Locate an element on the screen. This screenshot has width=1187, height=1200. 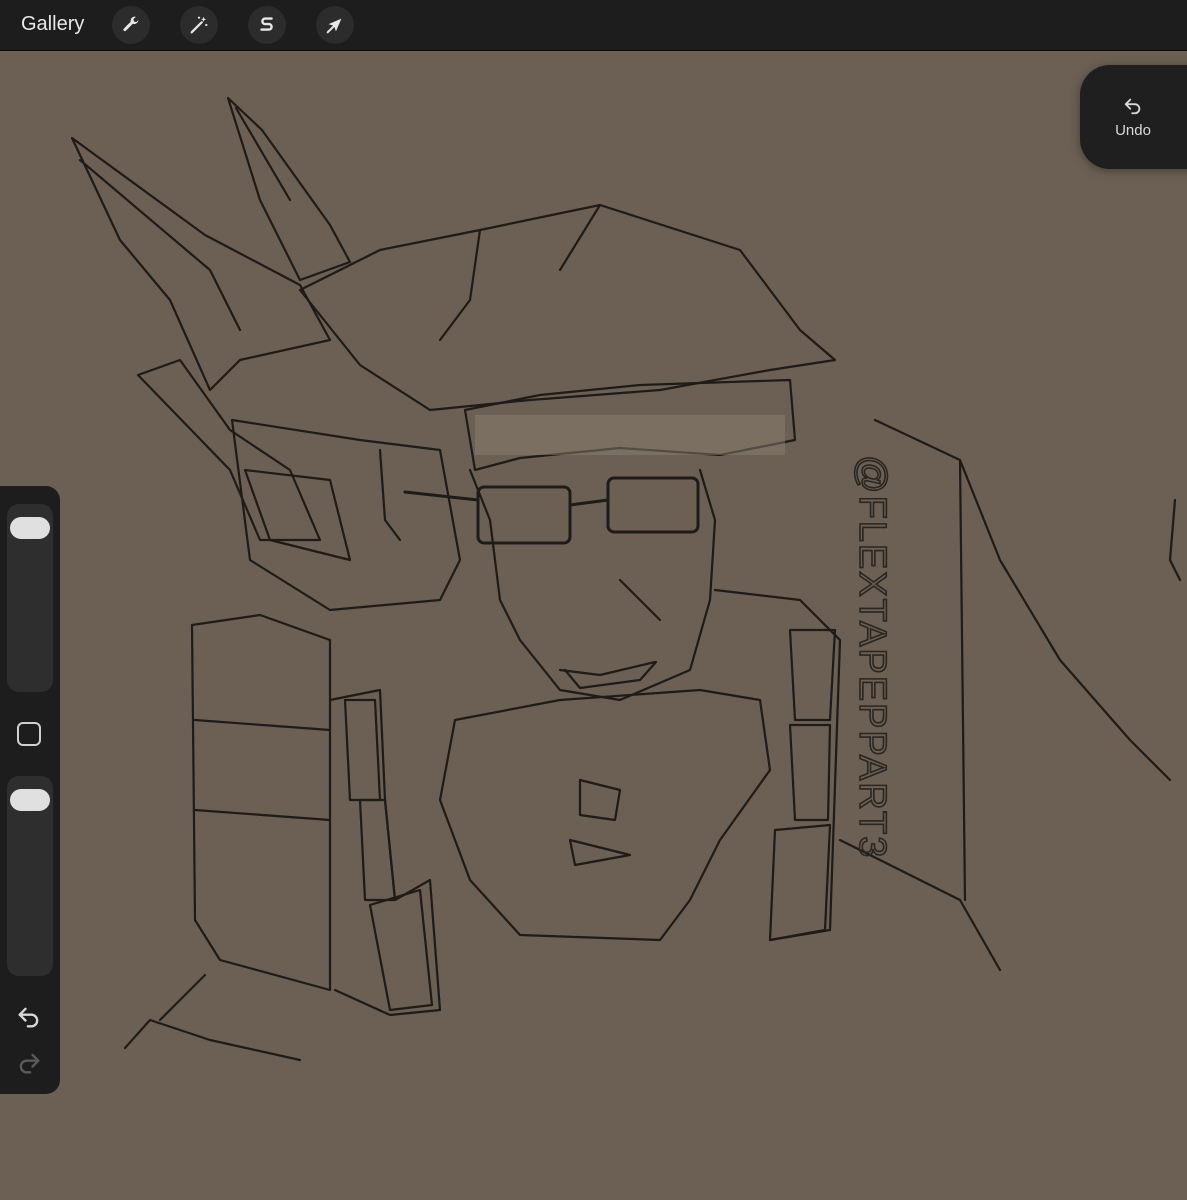
artist-signature: @FLEXTAPEPPART3 is located at coordinates (872, 657).